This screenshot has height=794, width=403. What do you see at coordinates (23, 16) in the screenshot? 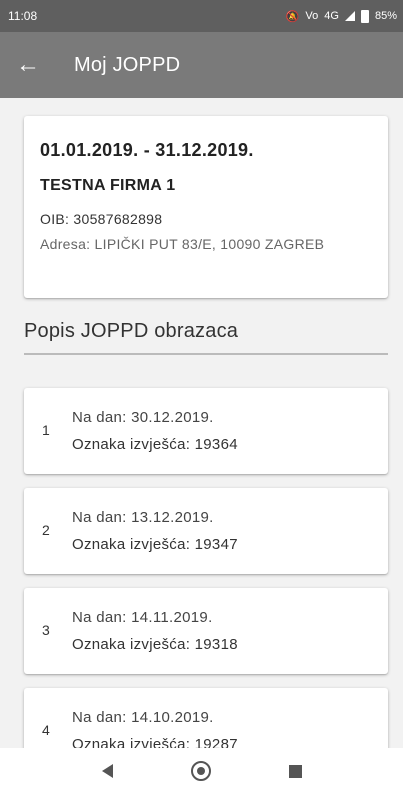
I see `status-time: 11:08` at bounding box center [23, 16].